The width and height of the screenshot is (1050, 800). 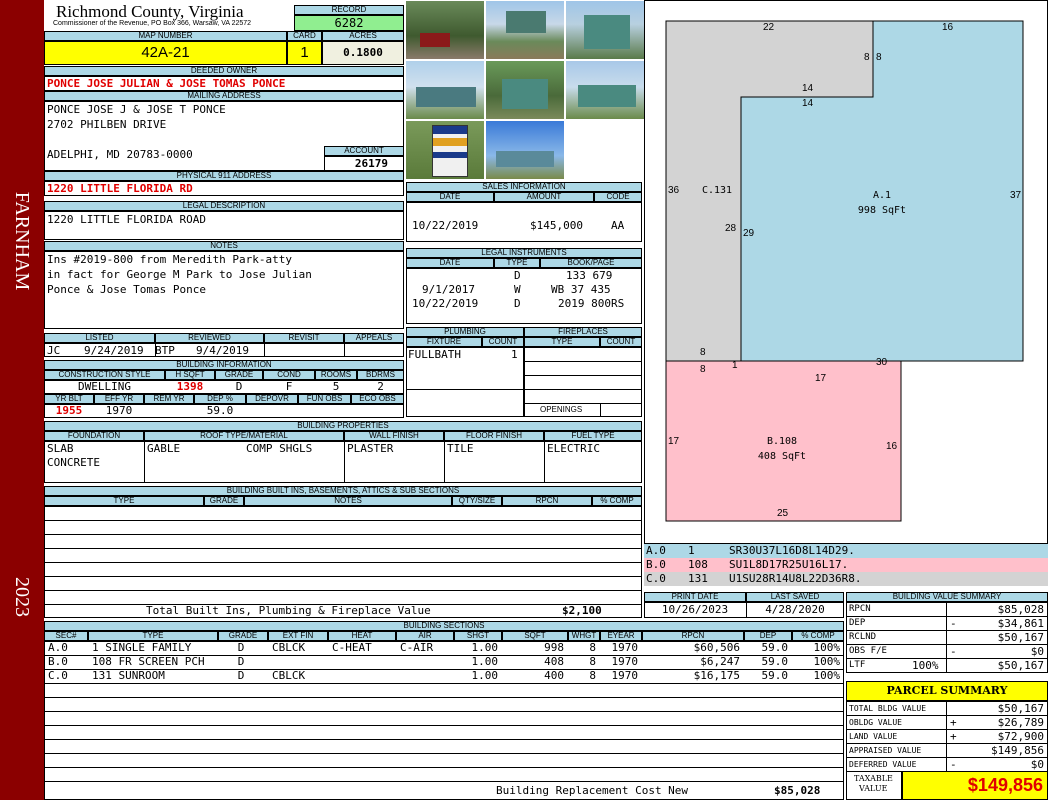 I want to click on dim-37: 37, so click(x=1016, y=195).